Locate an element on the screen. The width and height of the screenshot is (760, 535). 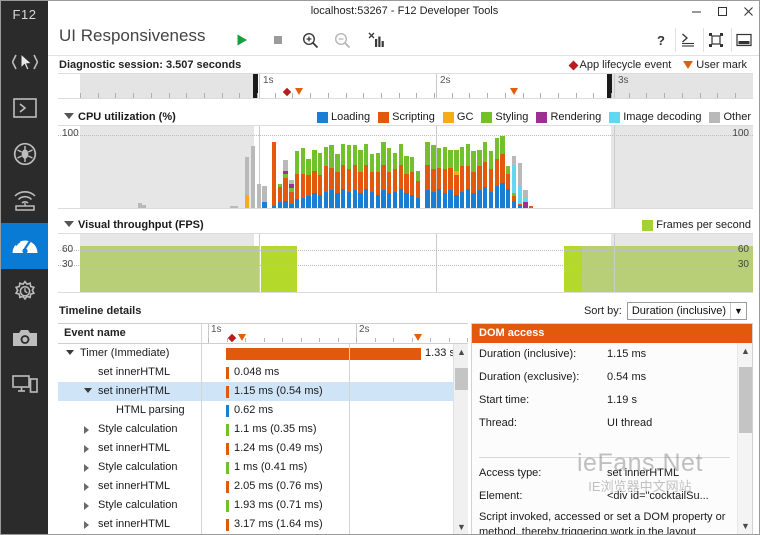
minimize-button is located at coordinates (696, 11).